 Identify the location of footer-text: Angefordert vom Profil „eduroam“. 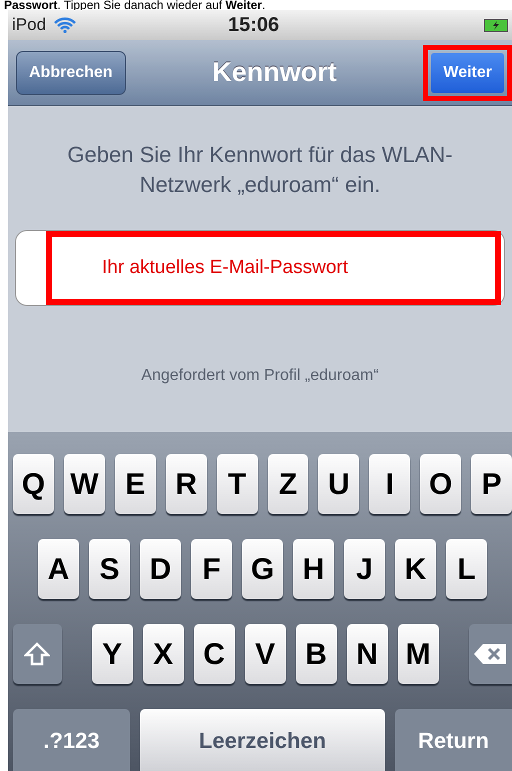
(260, 376).